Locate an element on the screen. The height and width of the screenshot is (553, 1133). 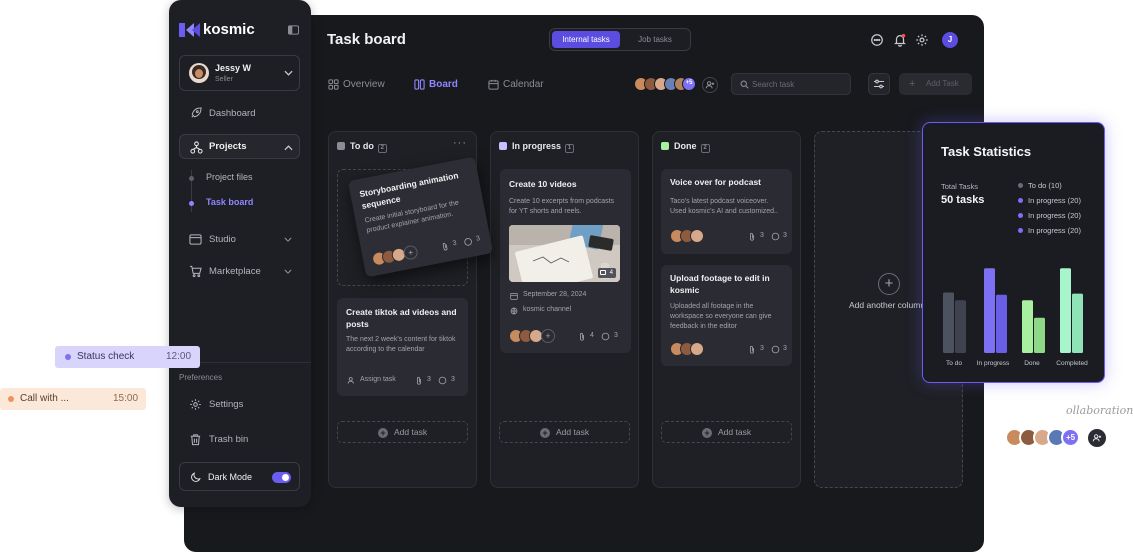
column-color is located at coordinates (665, 146).